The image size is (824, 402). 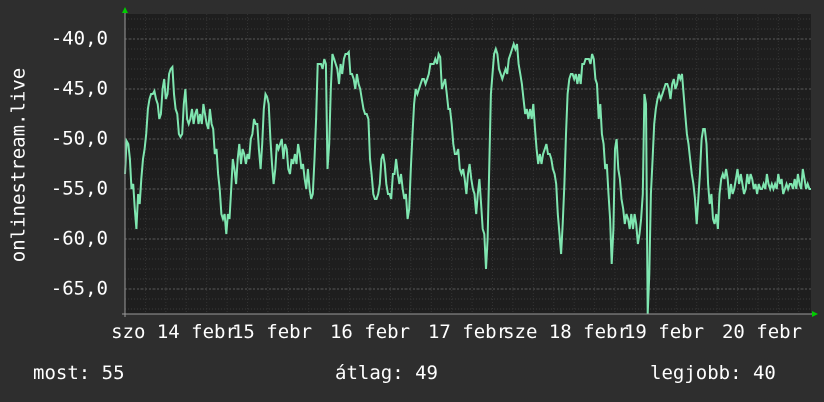 I want to click on x-tick-label: 20 febr, so click(x=762, y=332).